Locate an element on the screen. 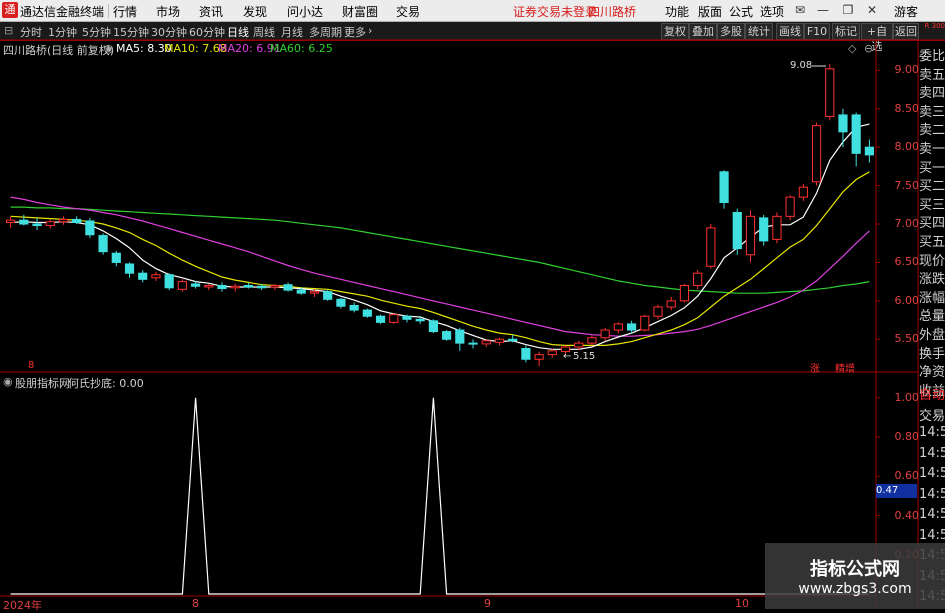  indicator-tick-label: 0.40 is located at coordinates (907, 515).